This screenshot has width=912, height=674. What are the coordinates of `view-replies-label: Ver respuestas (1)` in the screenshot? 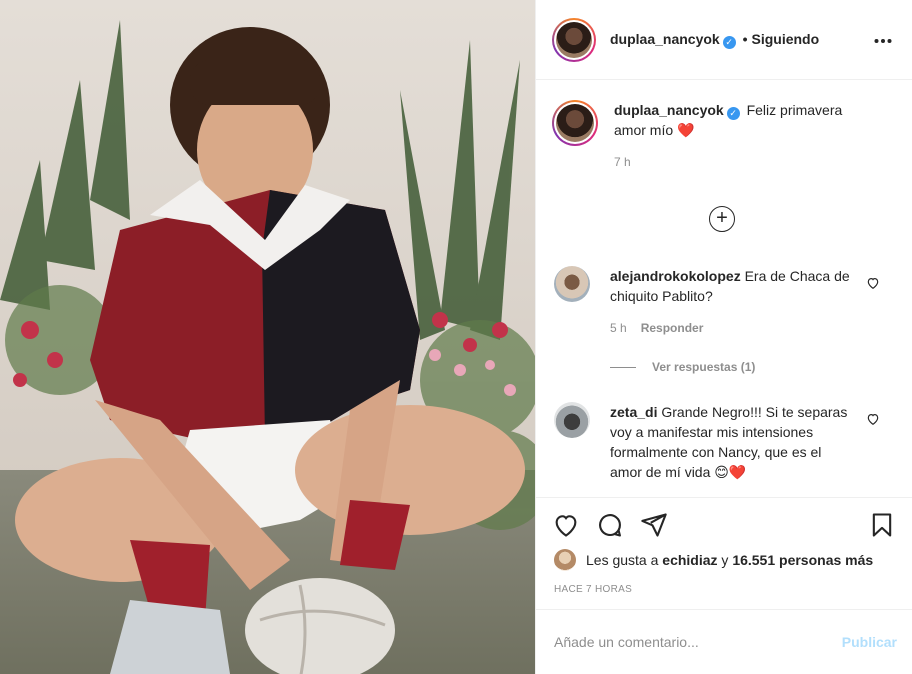 It's located at (704, 367).